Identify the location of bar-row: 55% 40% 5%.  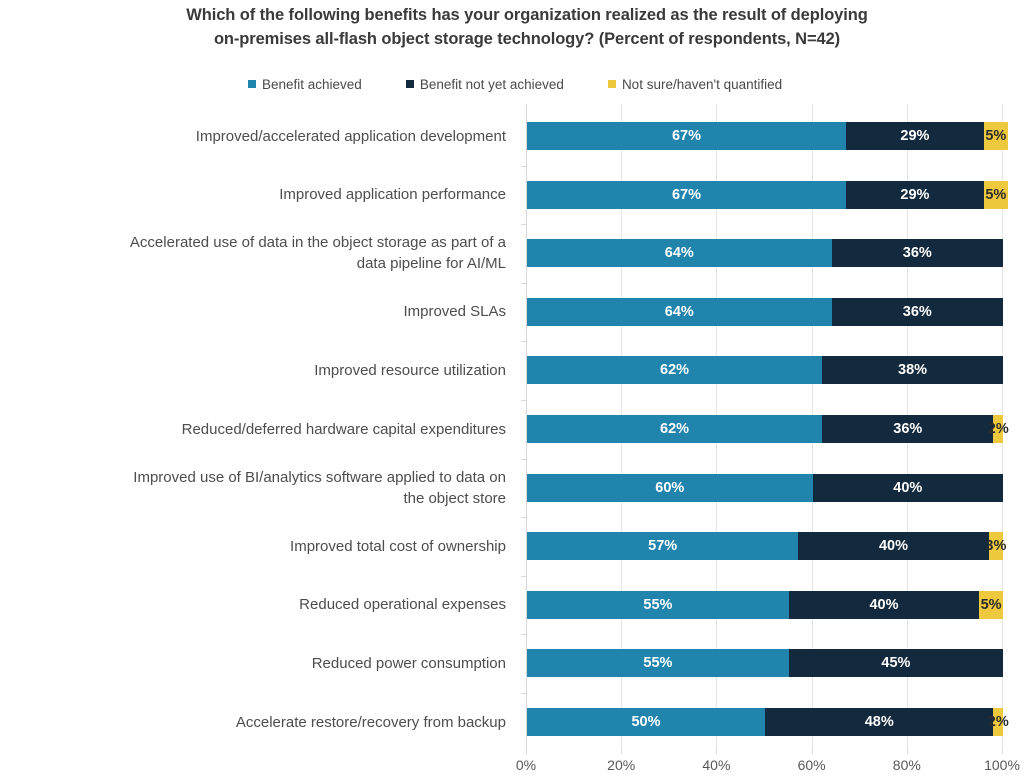
(765, 604).